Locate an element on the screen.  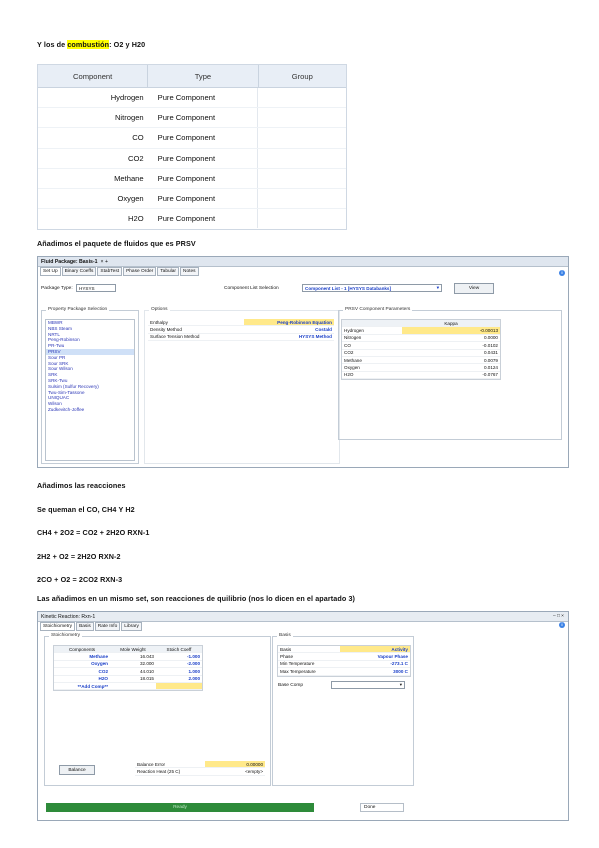
status-right: Done is located at coordinates (382, 807).